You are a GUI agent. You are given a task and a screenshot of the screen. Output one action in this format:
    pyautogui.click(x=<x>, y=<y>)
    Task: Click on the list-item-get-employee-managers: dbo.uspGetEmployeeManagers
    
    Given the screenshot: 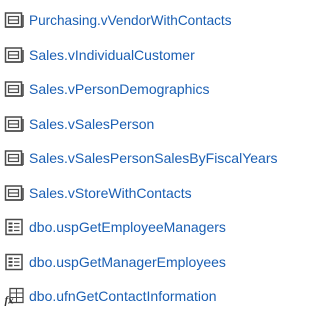 What is the action you would take?
    pyautogui.click(x=167, y=227)
    